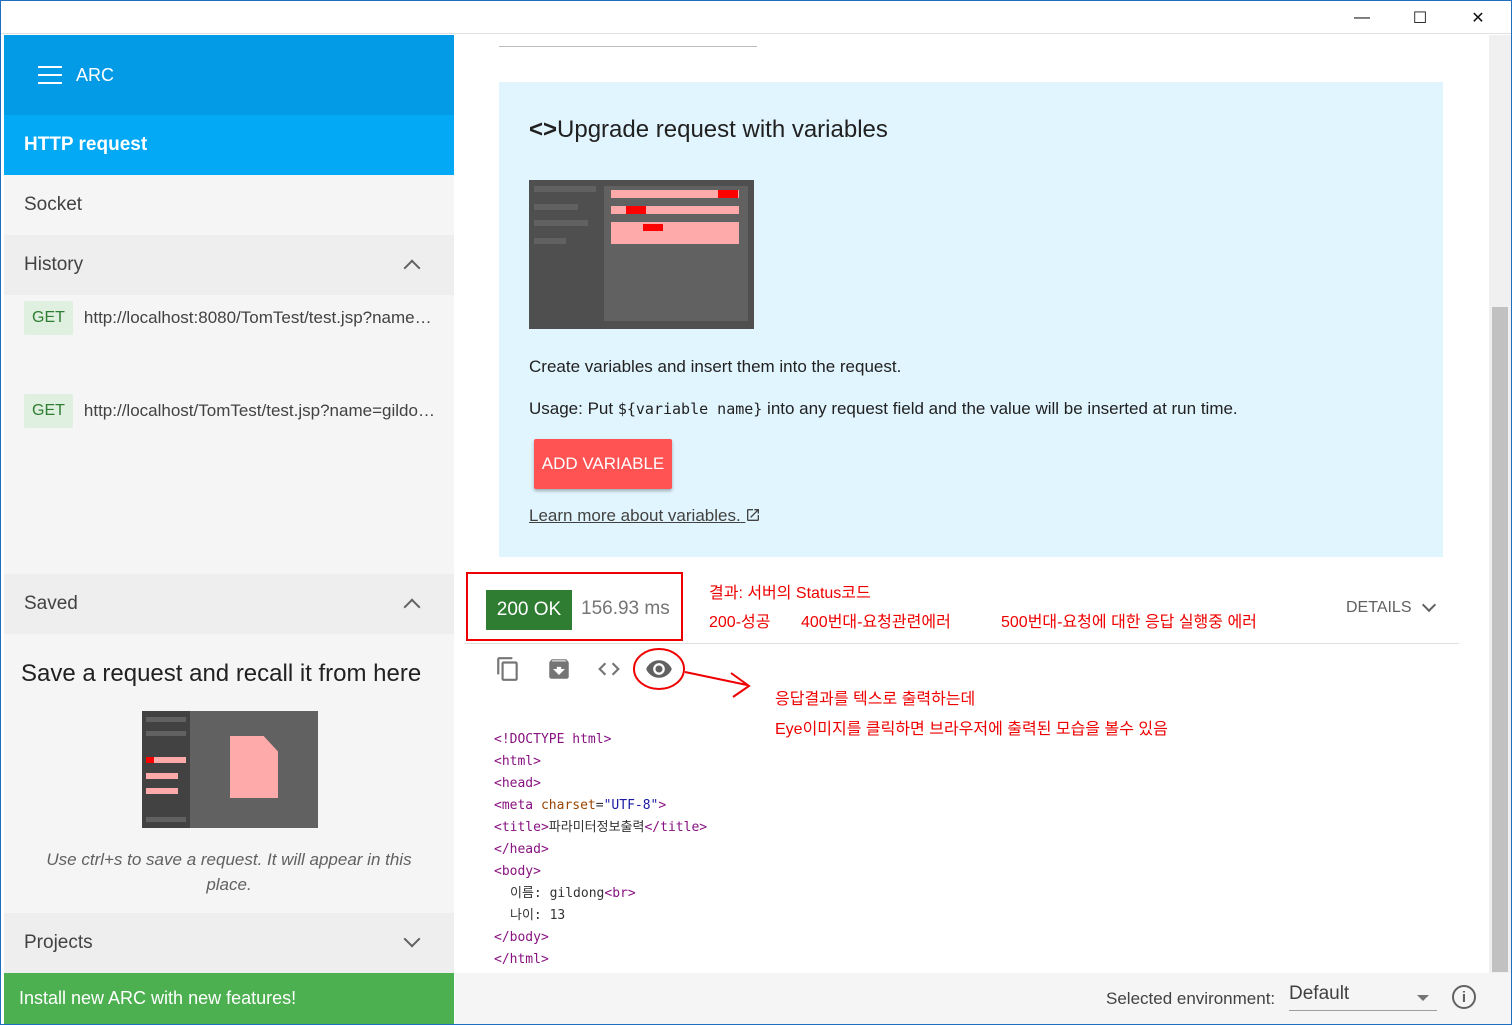 The image size is (1512, 1025). I want to click on environment-select: Default, so click(1363, 997).